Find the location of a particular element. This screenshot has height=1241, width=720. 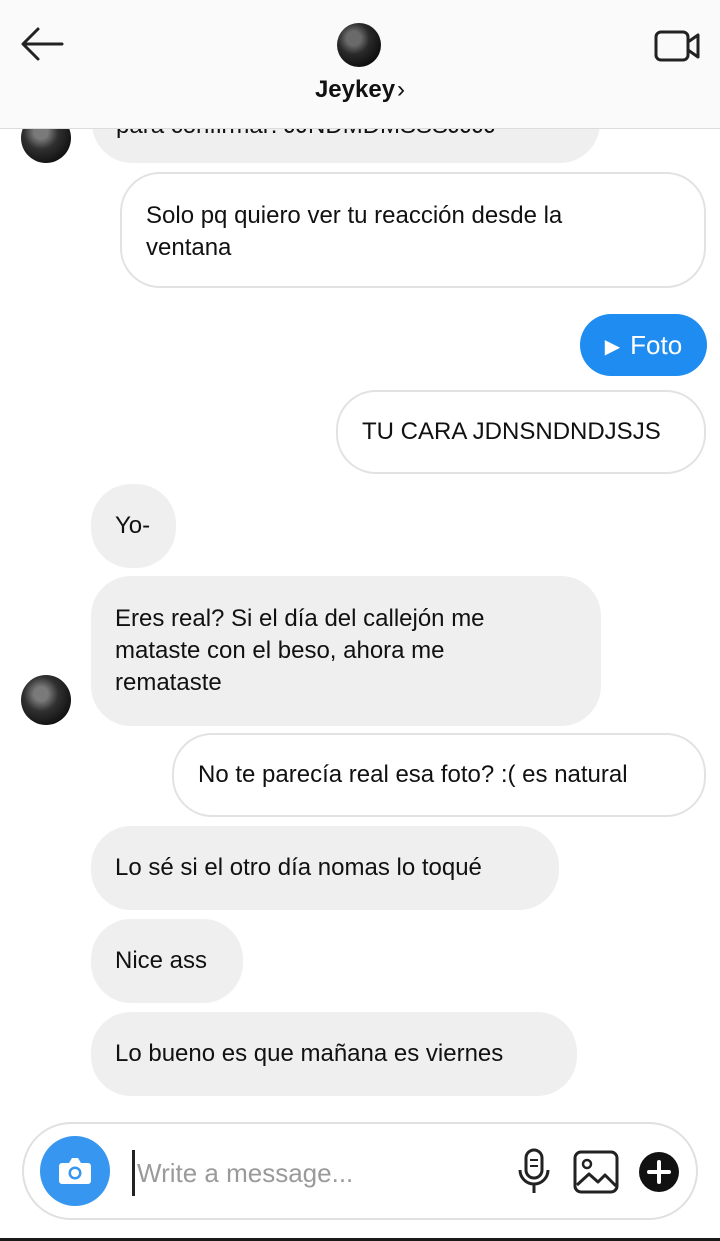

contact-avatar is located at coordinates (46, 700).